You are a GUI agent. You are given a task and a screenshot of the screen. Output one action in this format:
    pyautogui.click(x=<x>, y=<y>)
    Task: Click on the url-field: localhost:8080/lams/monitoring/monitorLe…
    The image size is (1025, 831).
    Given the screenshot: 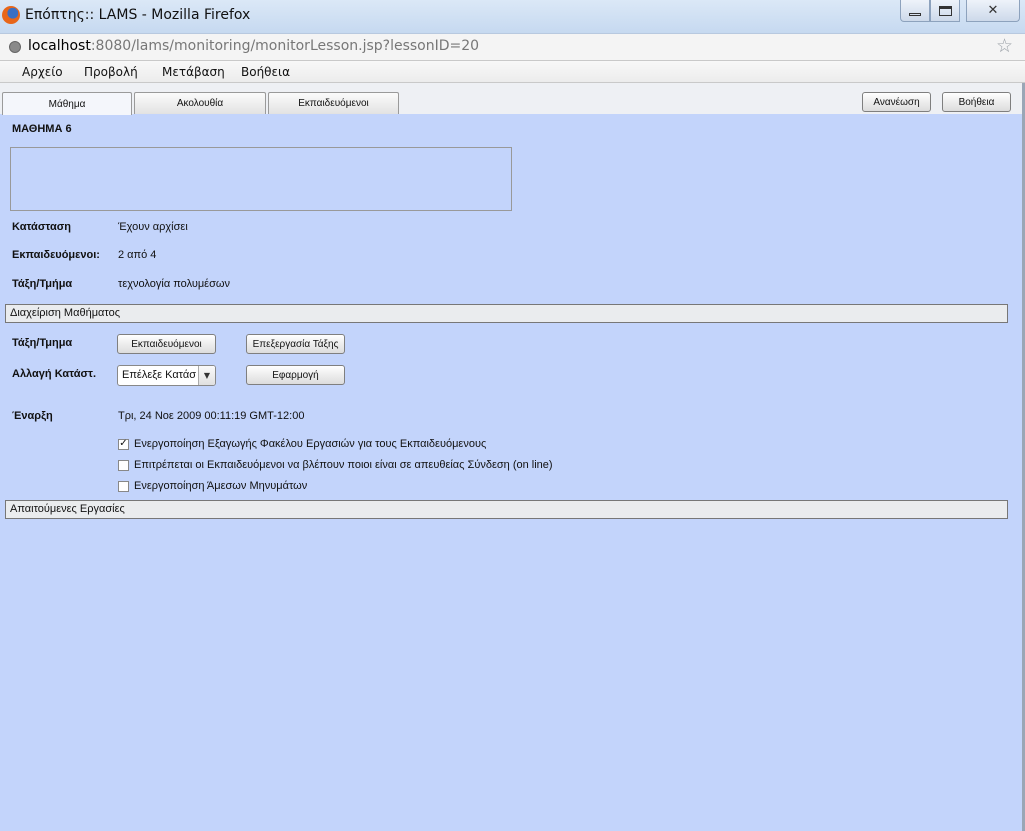 What is the action you would take?
    pyautogui.click(x=253, y=46)
    